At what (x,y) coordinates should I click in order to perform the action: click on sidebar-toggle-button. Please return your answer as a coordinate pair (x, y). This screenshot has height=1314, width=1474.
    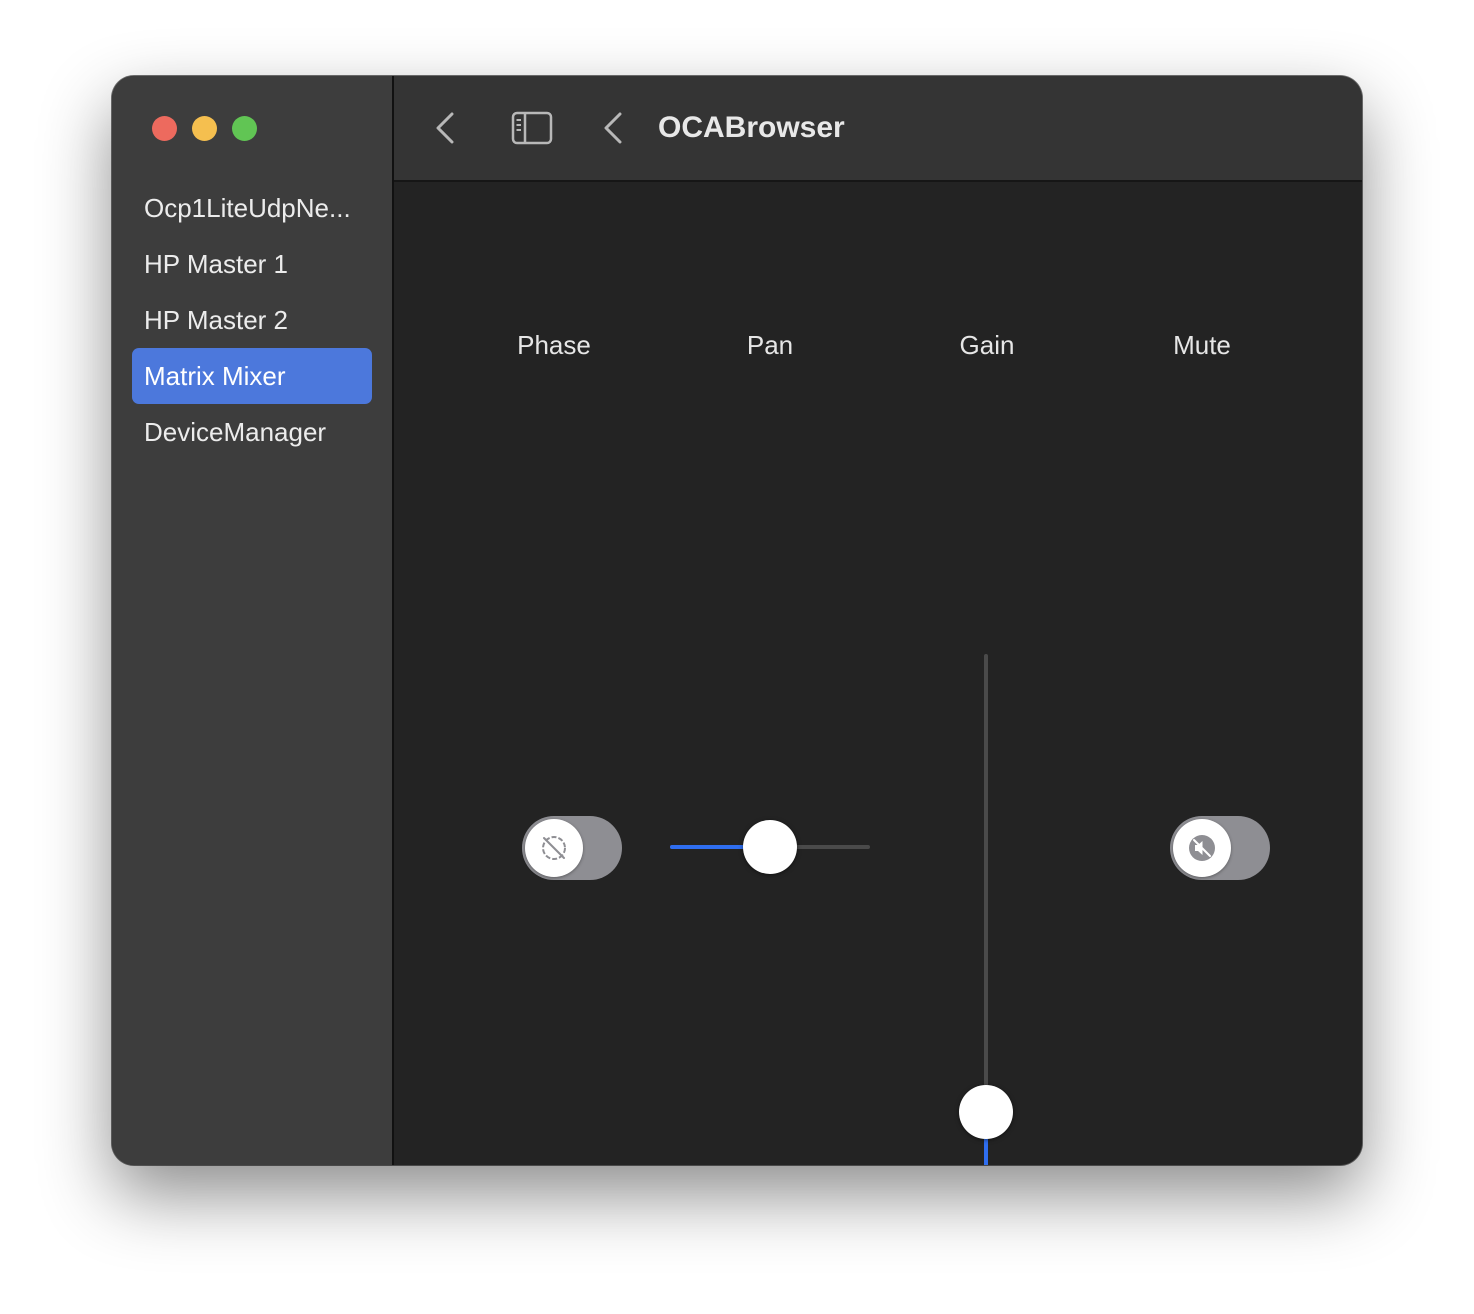
    Looking at the image, I should click on (532, 128).